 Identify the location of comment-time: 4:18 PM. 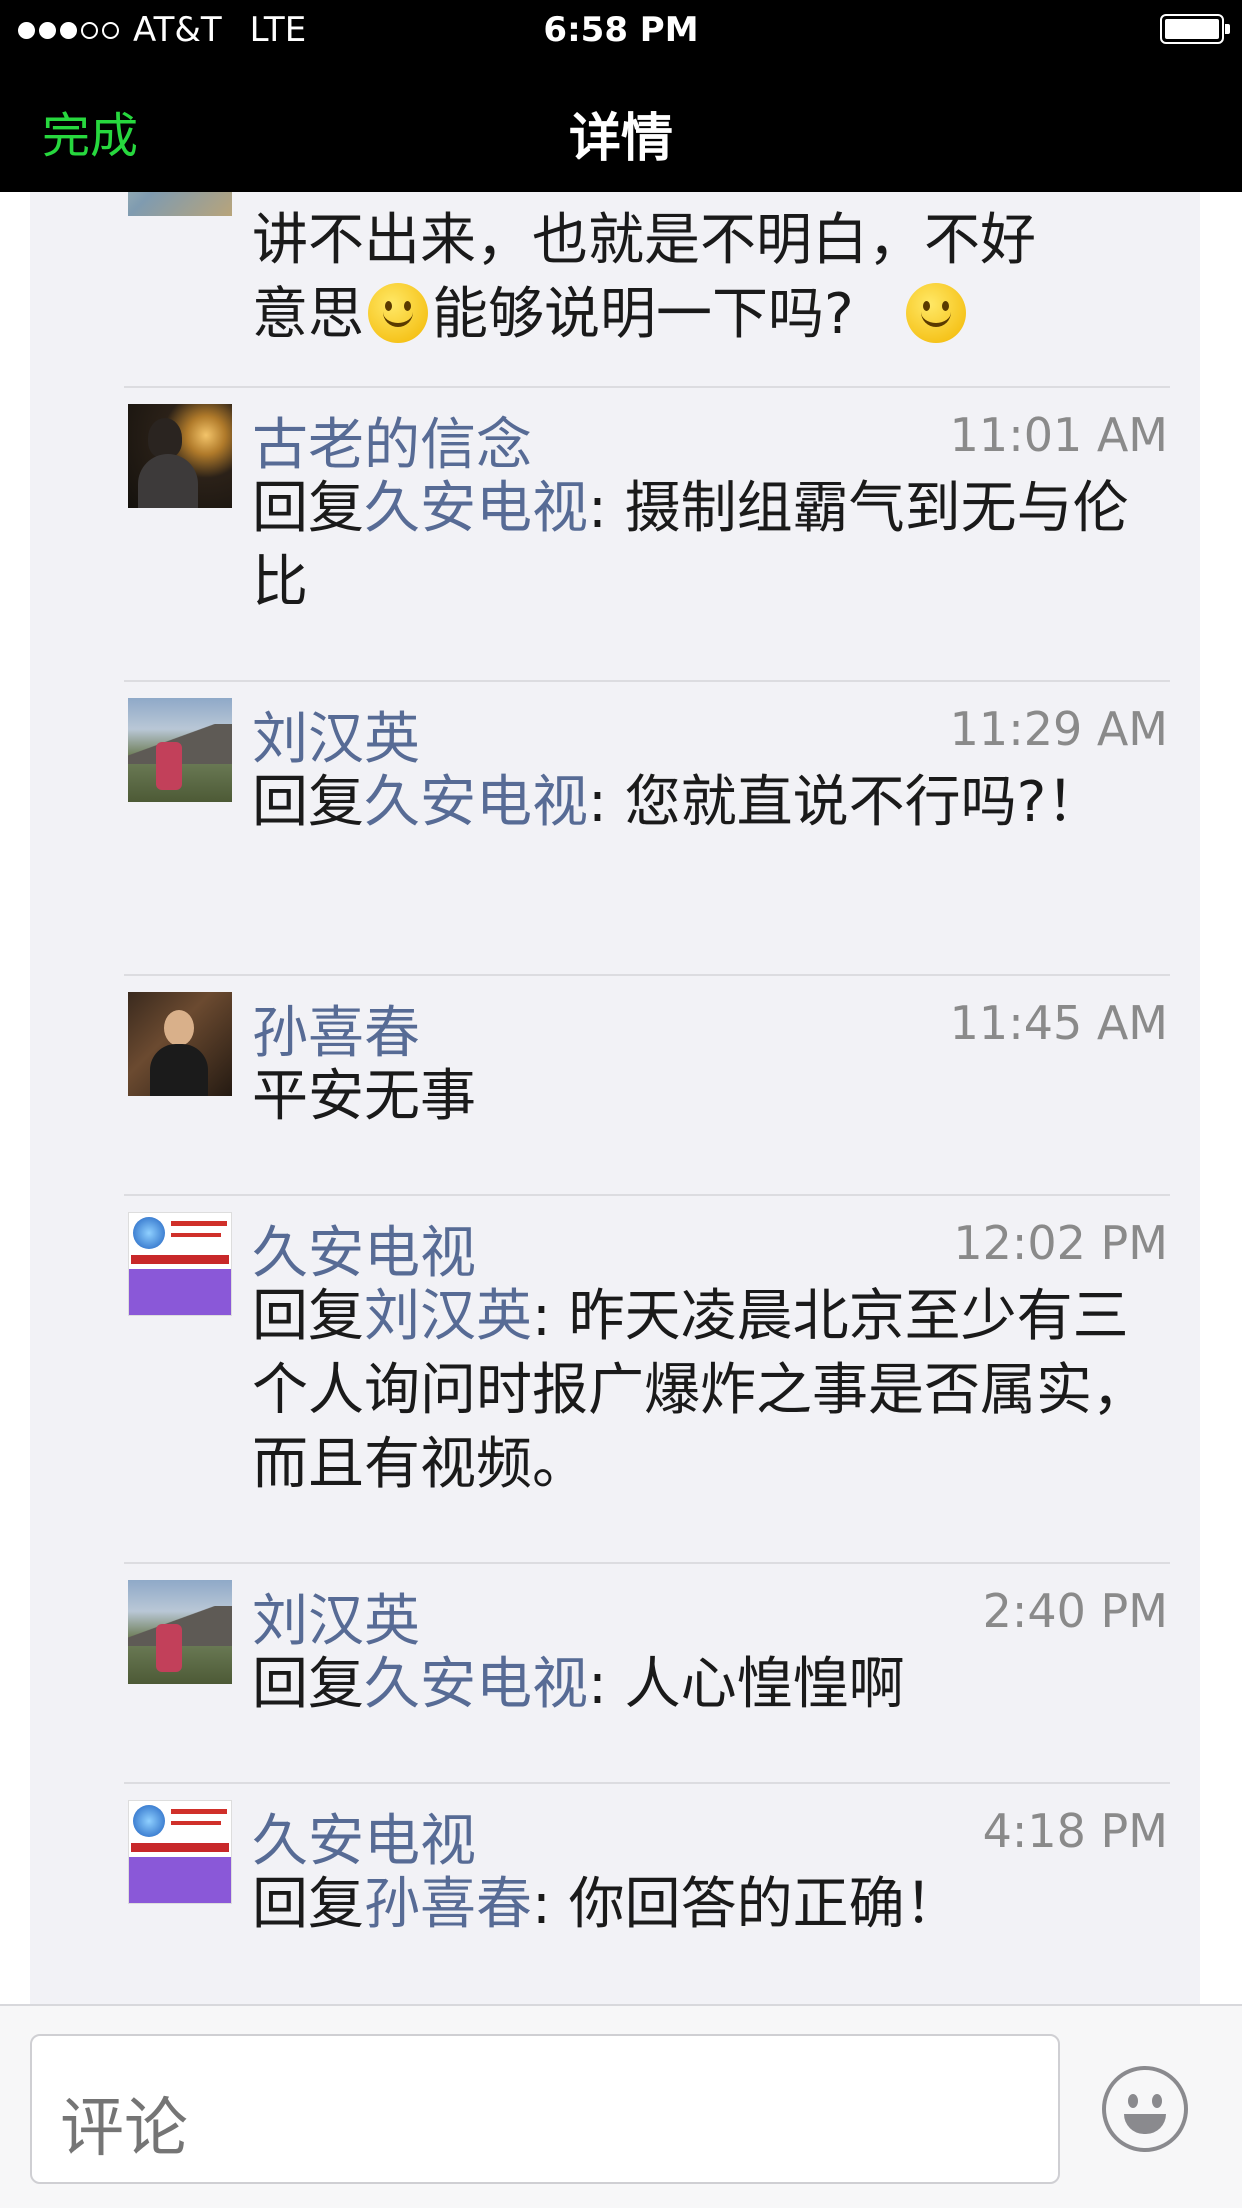
(1075, 1831).